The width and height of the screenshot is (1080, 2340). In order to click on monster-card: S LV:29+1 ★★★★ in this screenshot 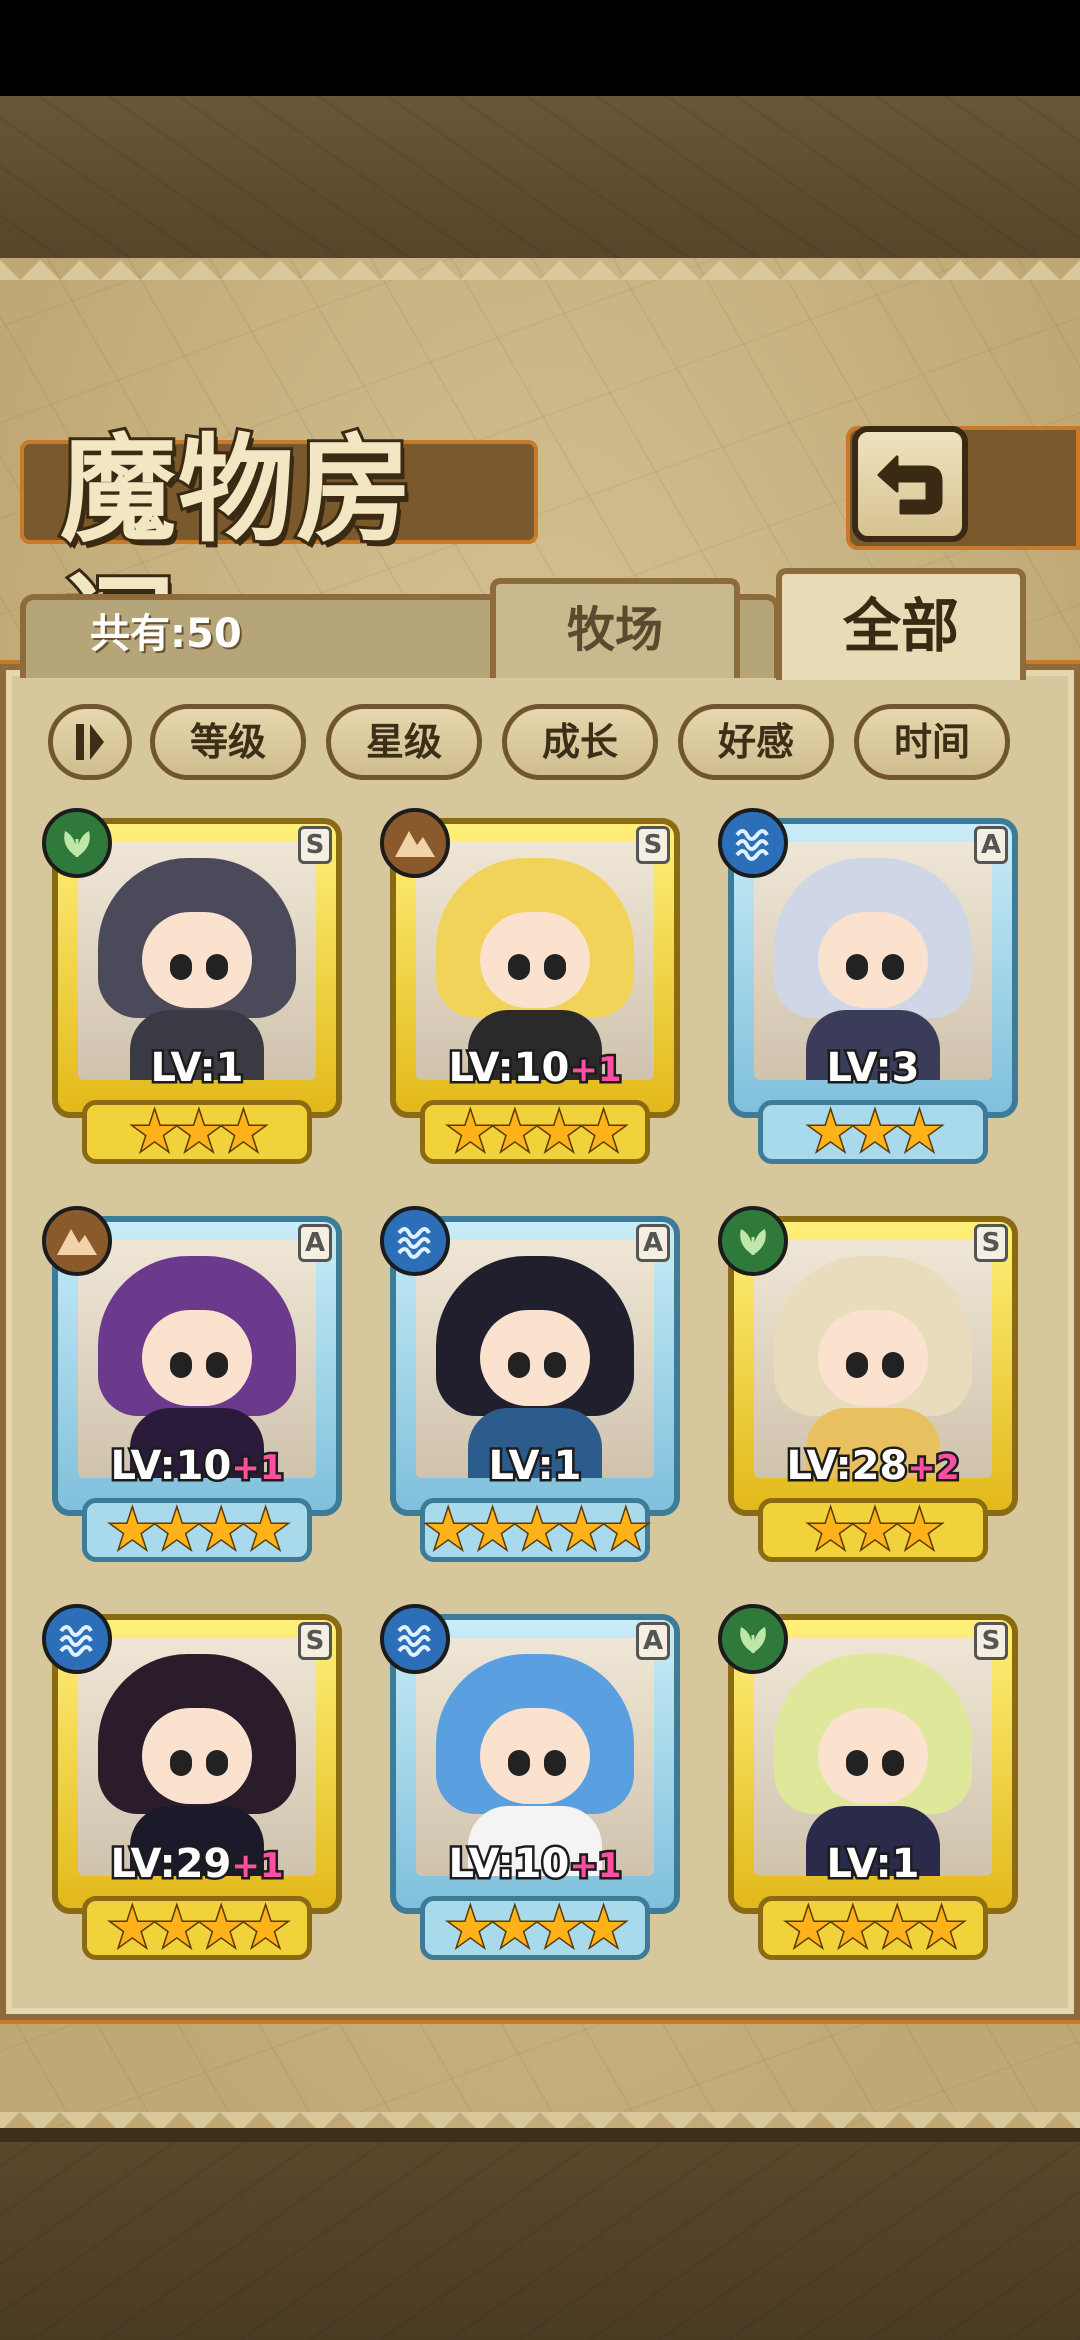, I will do `click(197, 1789)`.